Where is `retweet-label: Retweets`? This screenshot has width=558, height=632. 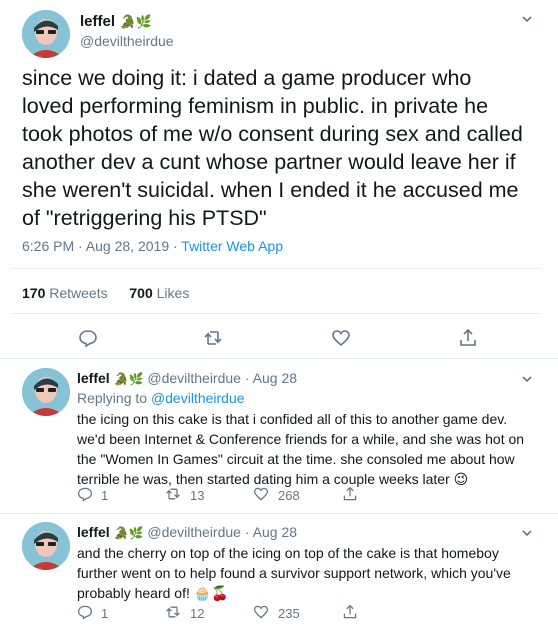
retweet-label: Retweets is located at coordinates (78, 293).